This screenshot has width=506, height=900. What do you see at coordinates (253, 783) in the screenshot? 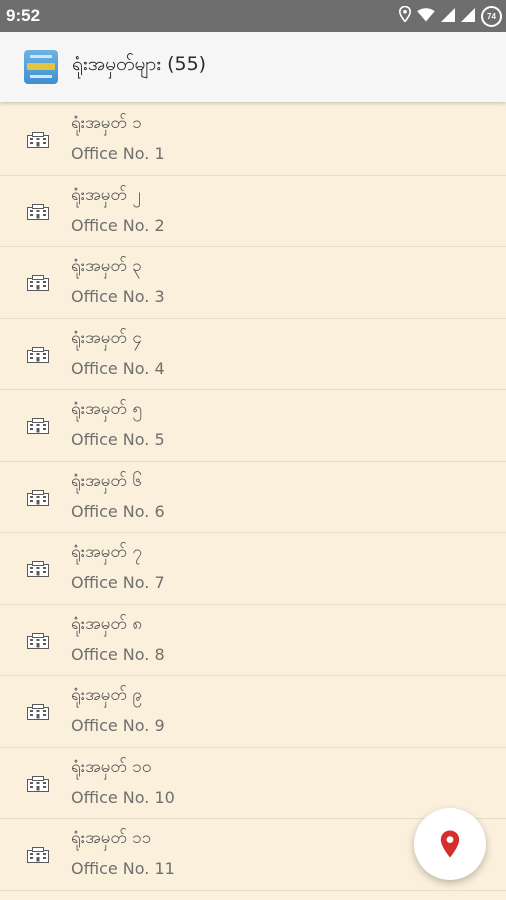
I see `list-item: ရုံးအမှတ် ၁၀ Office No. 10` at bounding box center [253, 783].